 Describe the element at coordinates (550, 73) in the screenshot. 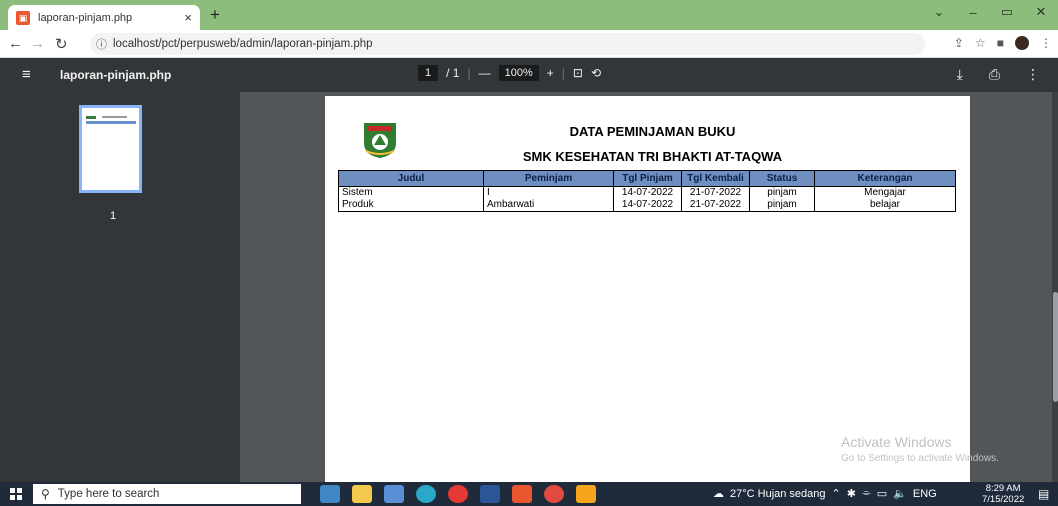

I see `zoom-in-button: +` at that location.